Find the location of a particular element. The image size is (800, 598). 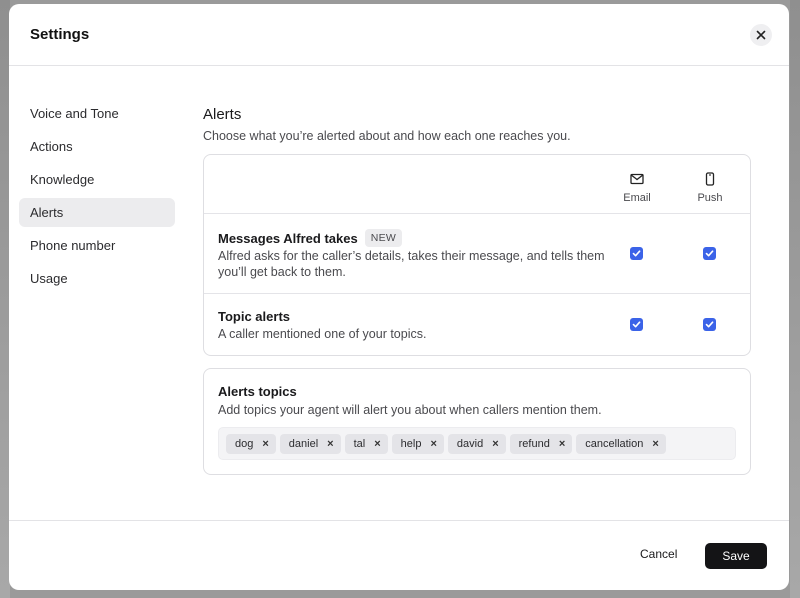

messages-push-checkbox is located at coordinates (709, 253).